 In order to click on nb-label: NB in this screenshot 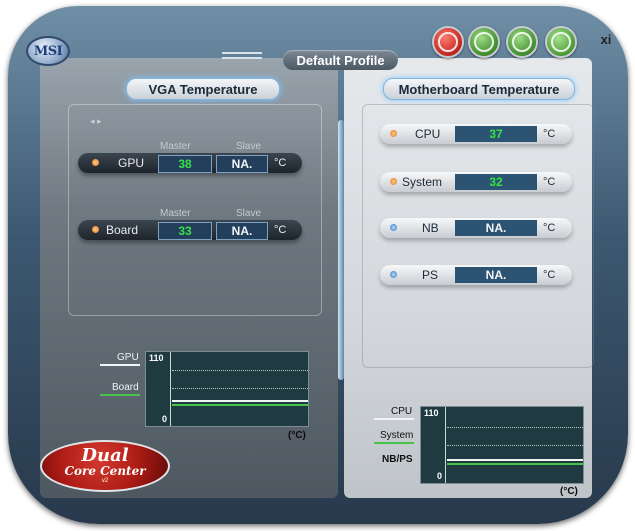, I will do `click(430, 228)`.